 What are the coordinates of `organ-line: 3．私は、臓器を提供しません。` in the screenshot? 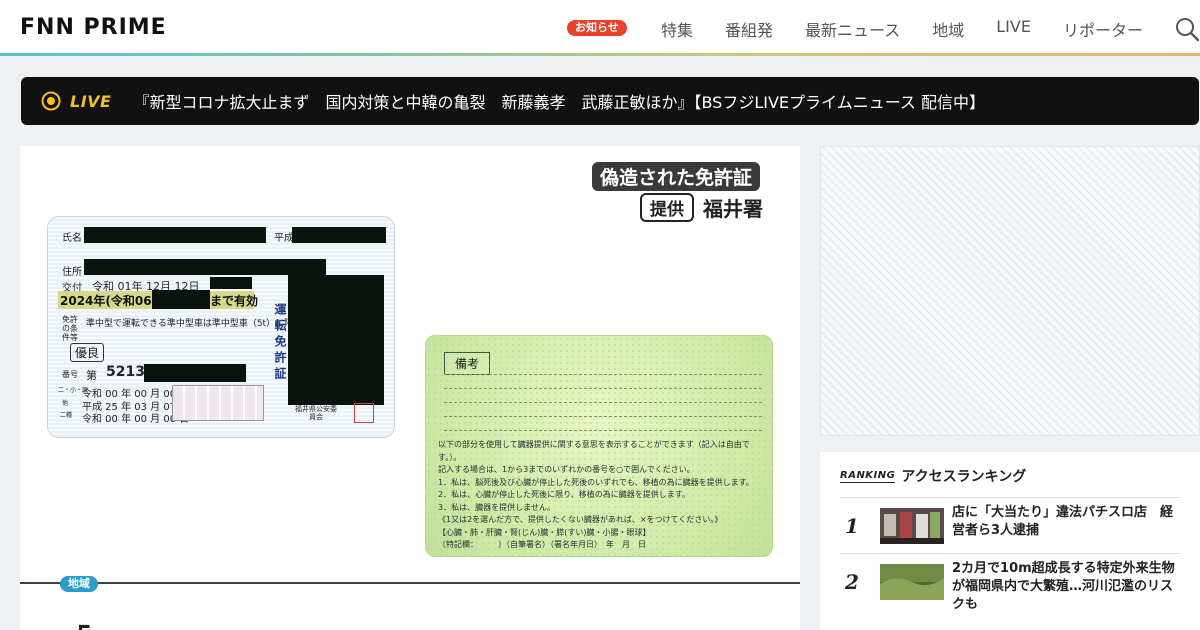 It's located at (496, 507).